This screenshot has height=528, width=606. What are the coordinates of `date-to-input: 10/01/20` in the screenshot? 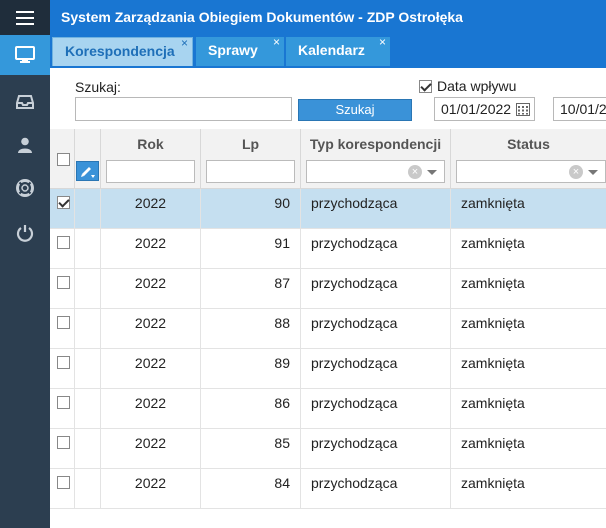 It's located at (579, 109).